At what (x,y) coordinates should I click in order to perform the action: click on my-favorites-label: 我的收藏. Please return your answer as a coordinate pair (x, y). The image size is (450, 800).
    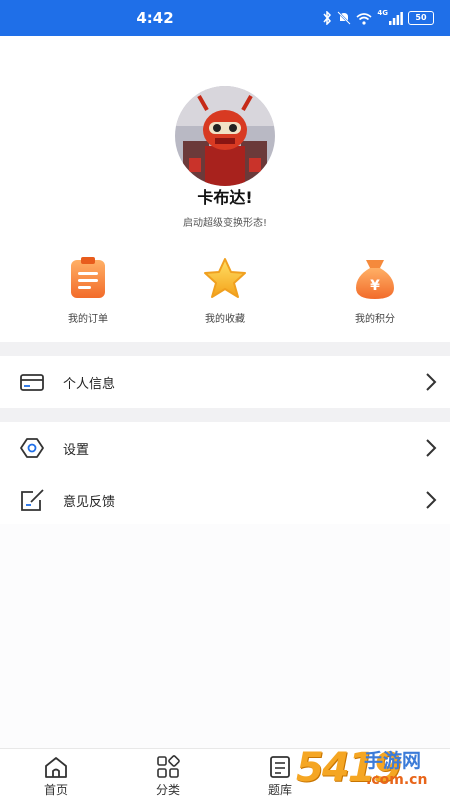
    Looking at the image, I should click on (225, 319).